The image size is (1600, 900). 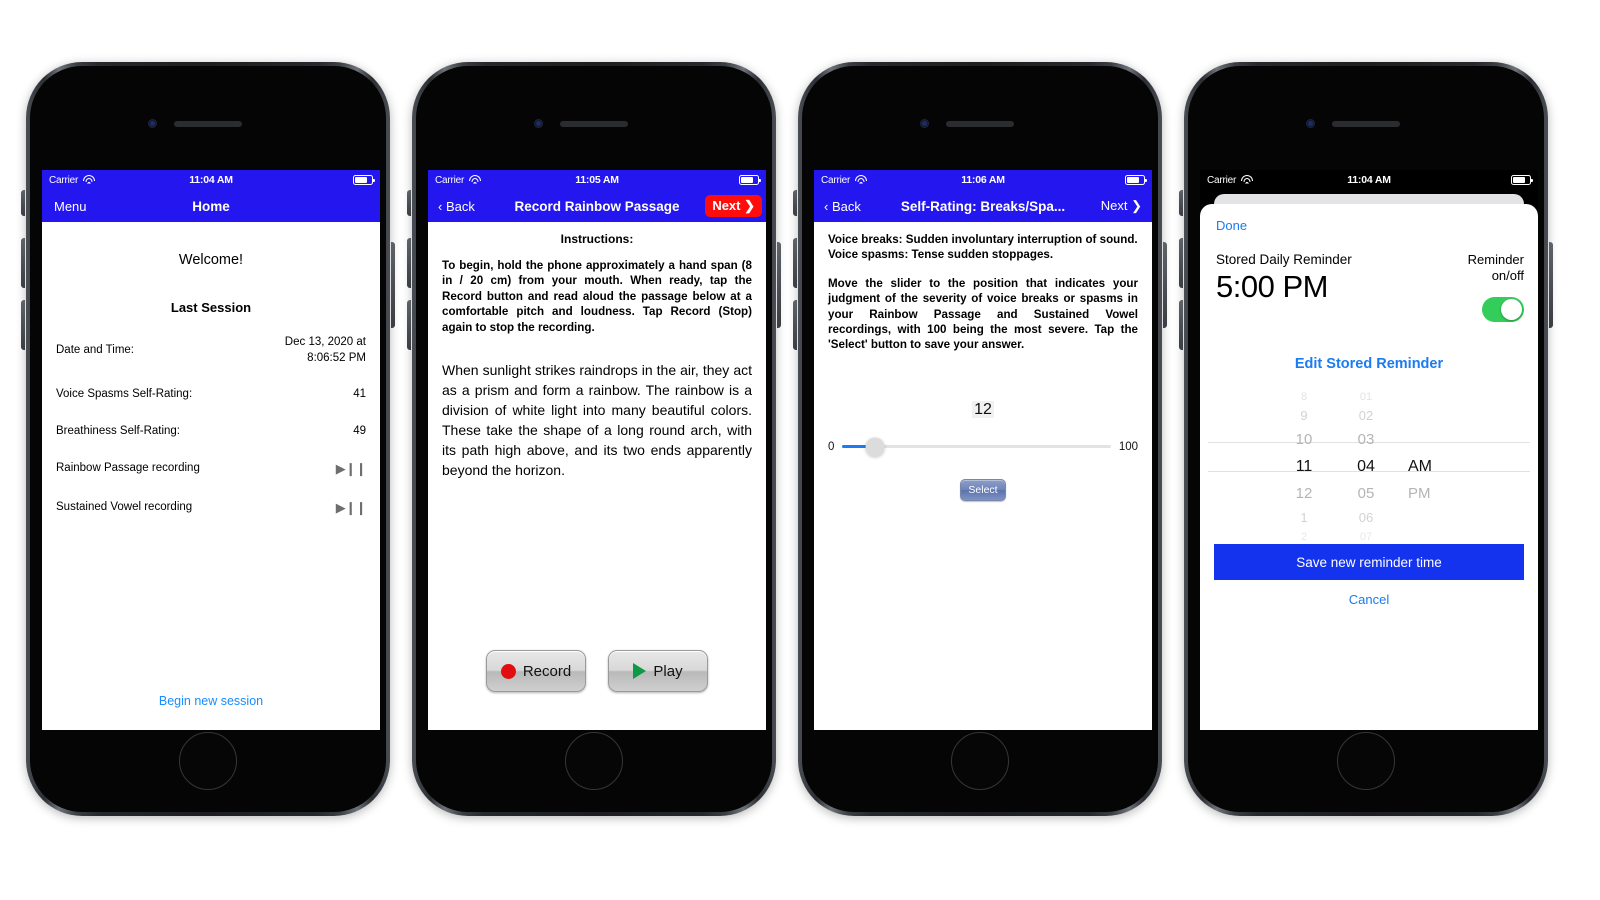 What do you see at coordinates (1366, 416) in the screenshot?
I see `picker-minute-option: 02` at bounding box center [1366, 416].